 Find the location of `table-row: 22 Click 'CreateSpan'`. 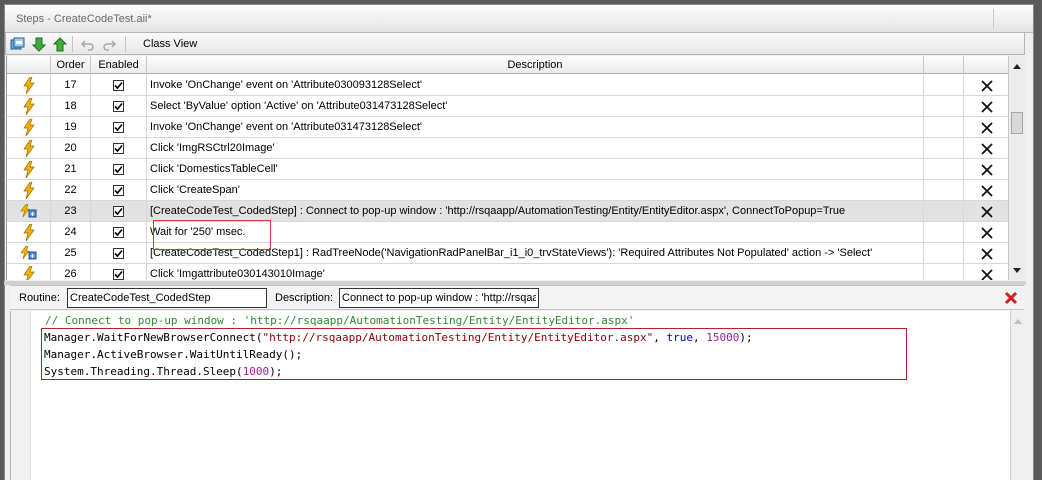

table-row: 22 Click 'CreateSpan' is located at coordinates (507, 190).